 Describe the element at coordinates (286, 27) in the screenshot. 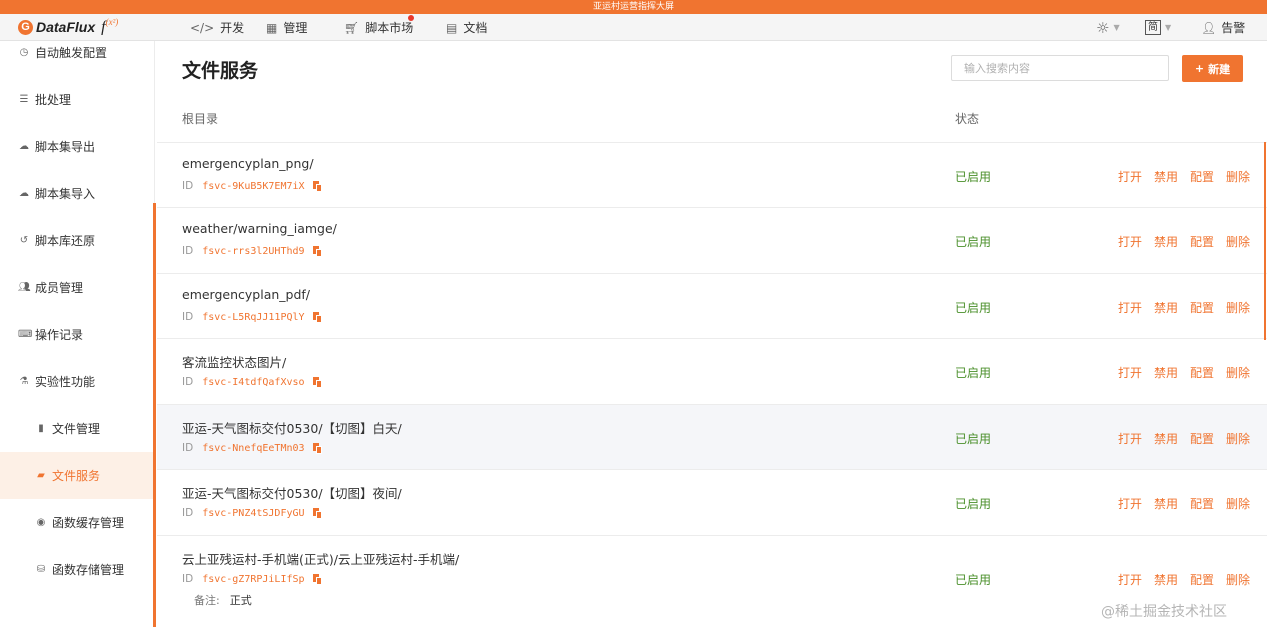

I see `nav-manage: ▦ 管理` at that location.